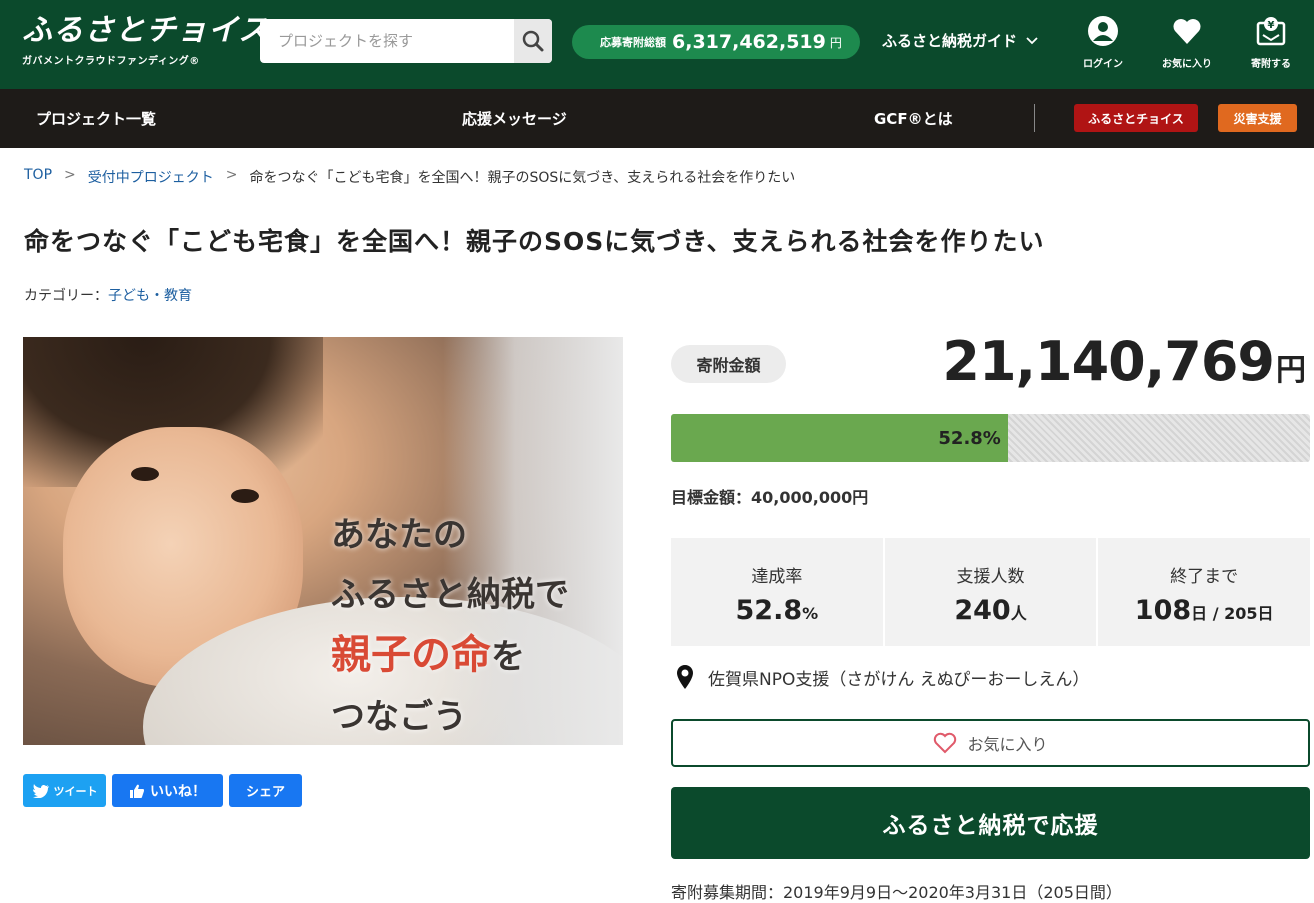  What do you see at coordinates (990, 823) in the screenshot?
I see `donate-button: ふるさと納税で応援` at bounding box center [990, 823].